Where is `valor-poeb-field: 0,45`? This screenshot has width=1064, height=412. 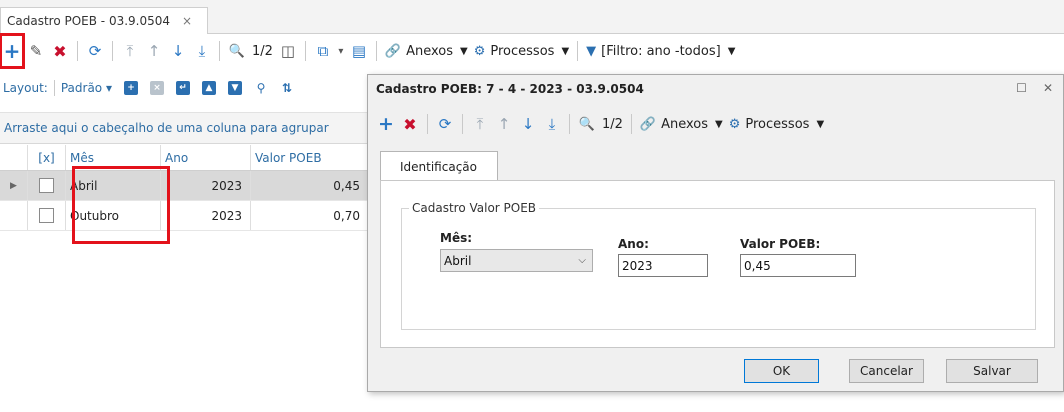 valor-poeb-field: 0,45 is located at coordinates (798, 265).